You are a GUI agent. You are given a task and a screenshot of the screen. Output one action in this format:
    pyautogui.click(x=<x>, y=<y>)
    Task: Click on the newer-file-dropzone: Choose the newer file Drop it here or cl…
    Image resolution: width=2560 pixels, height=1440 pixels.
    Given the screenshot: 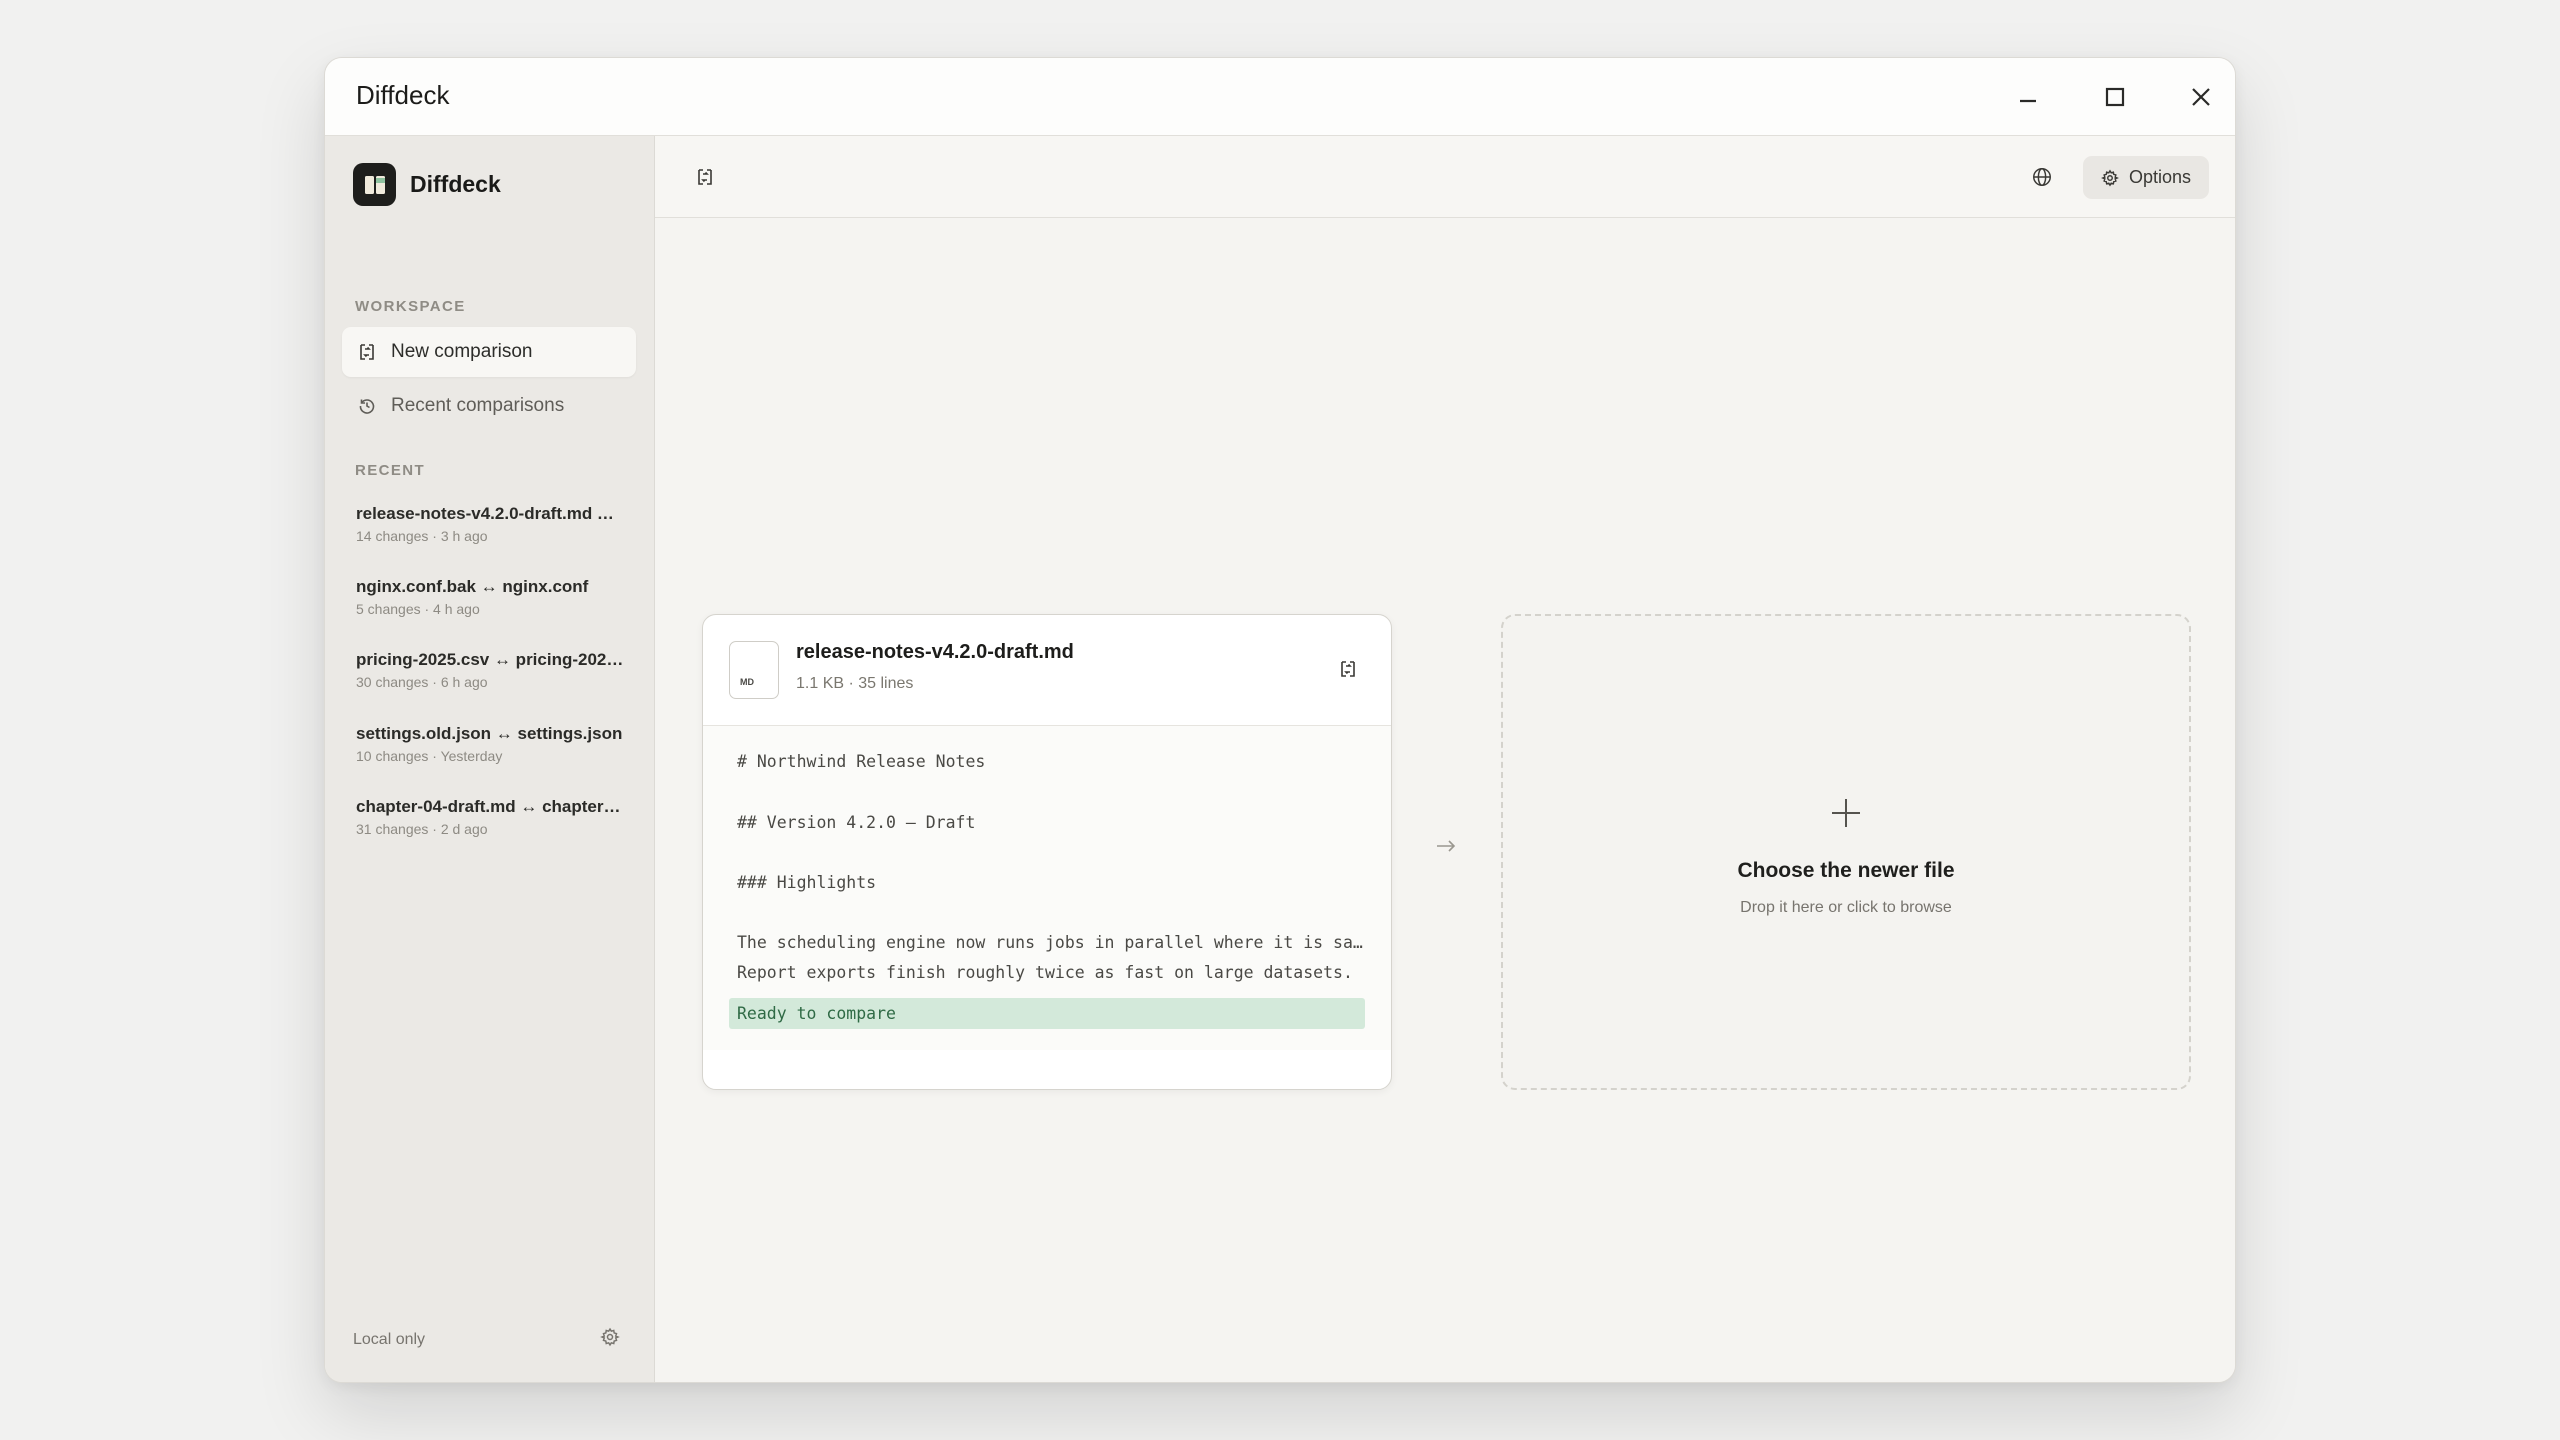 What is the action you would take?
    pyautogui.click(x=1846, y=852)
    